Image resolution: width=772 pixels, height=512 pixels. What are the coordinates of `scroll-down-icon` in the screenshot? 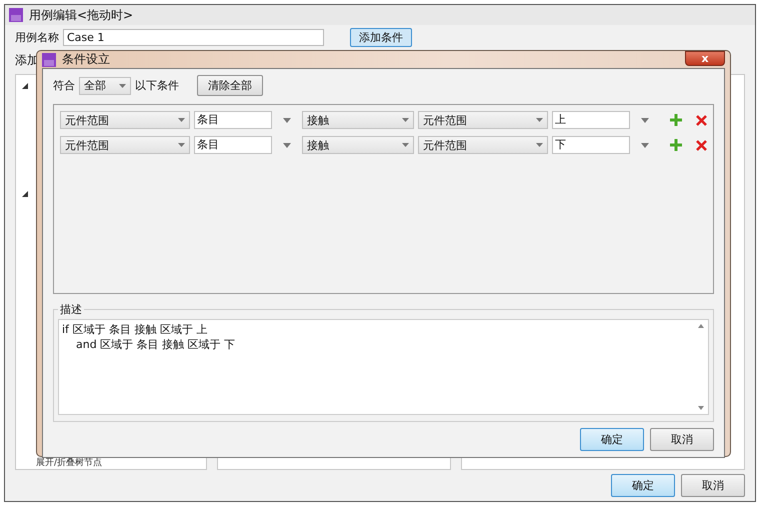 It's located at (701, 408).